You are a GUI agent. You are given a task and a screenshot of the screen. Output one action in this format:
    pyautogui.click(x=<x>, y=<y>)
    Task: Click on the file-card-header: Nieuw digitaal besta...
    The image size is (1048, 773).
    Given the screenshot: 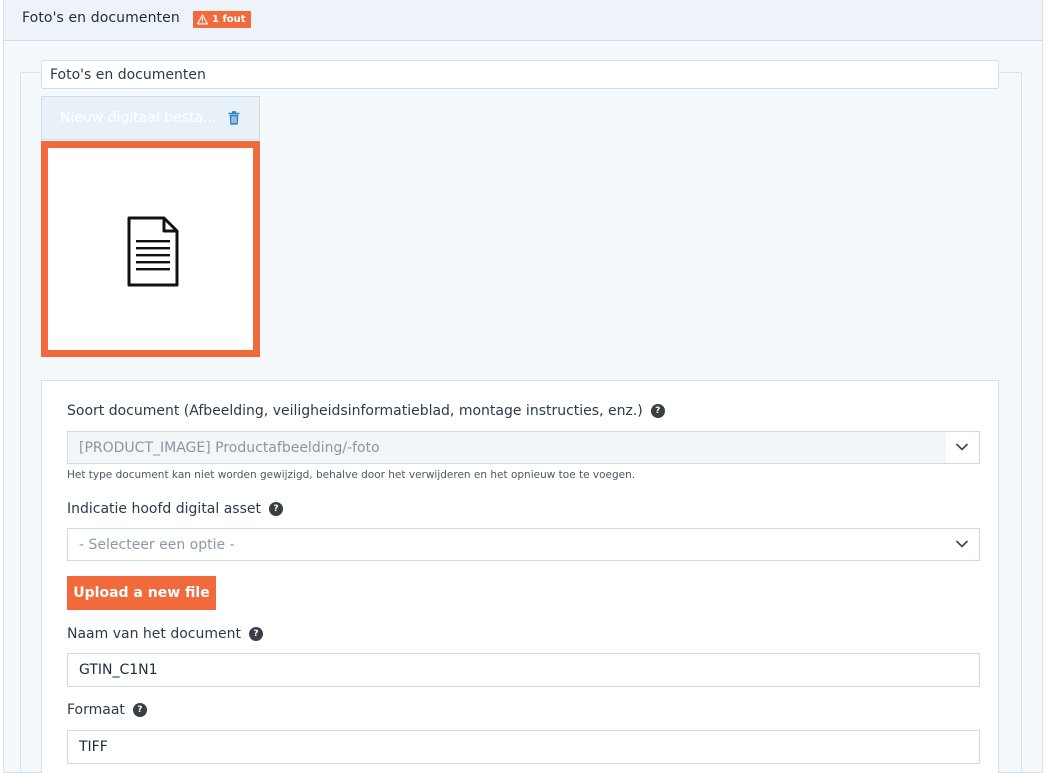 What is the action you would take?
    pyautogui.click(x=150, y=118)
    